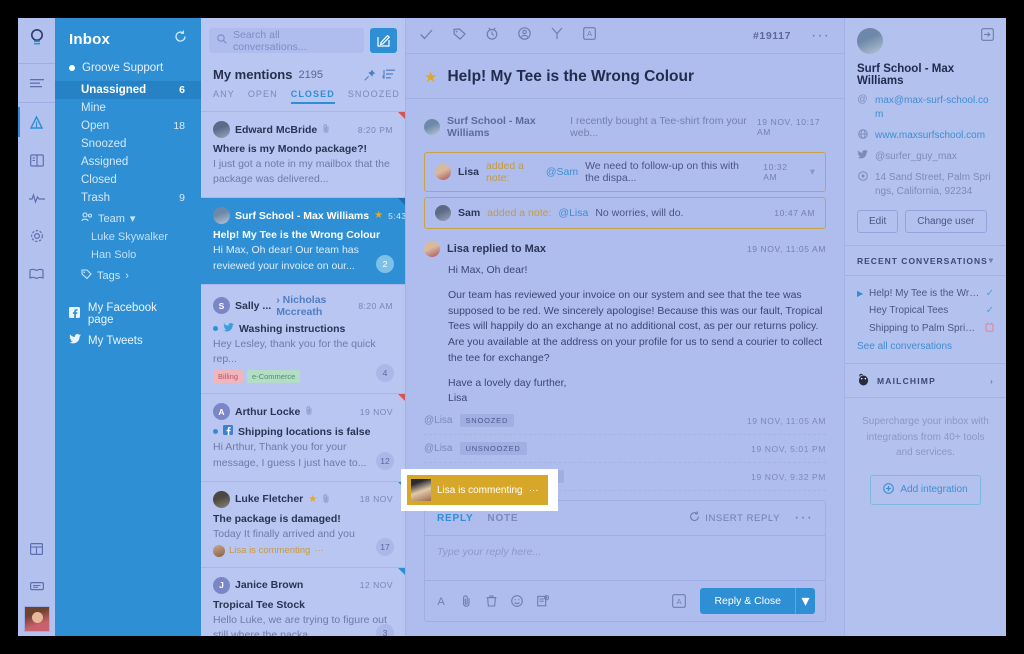 This screenshot has height=654, width=1024. I want to click on sidebar-item-open: Open 18, so click(128, 126).